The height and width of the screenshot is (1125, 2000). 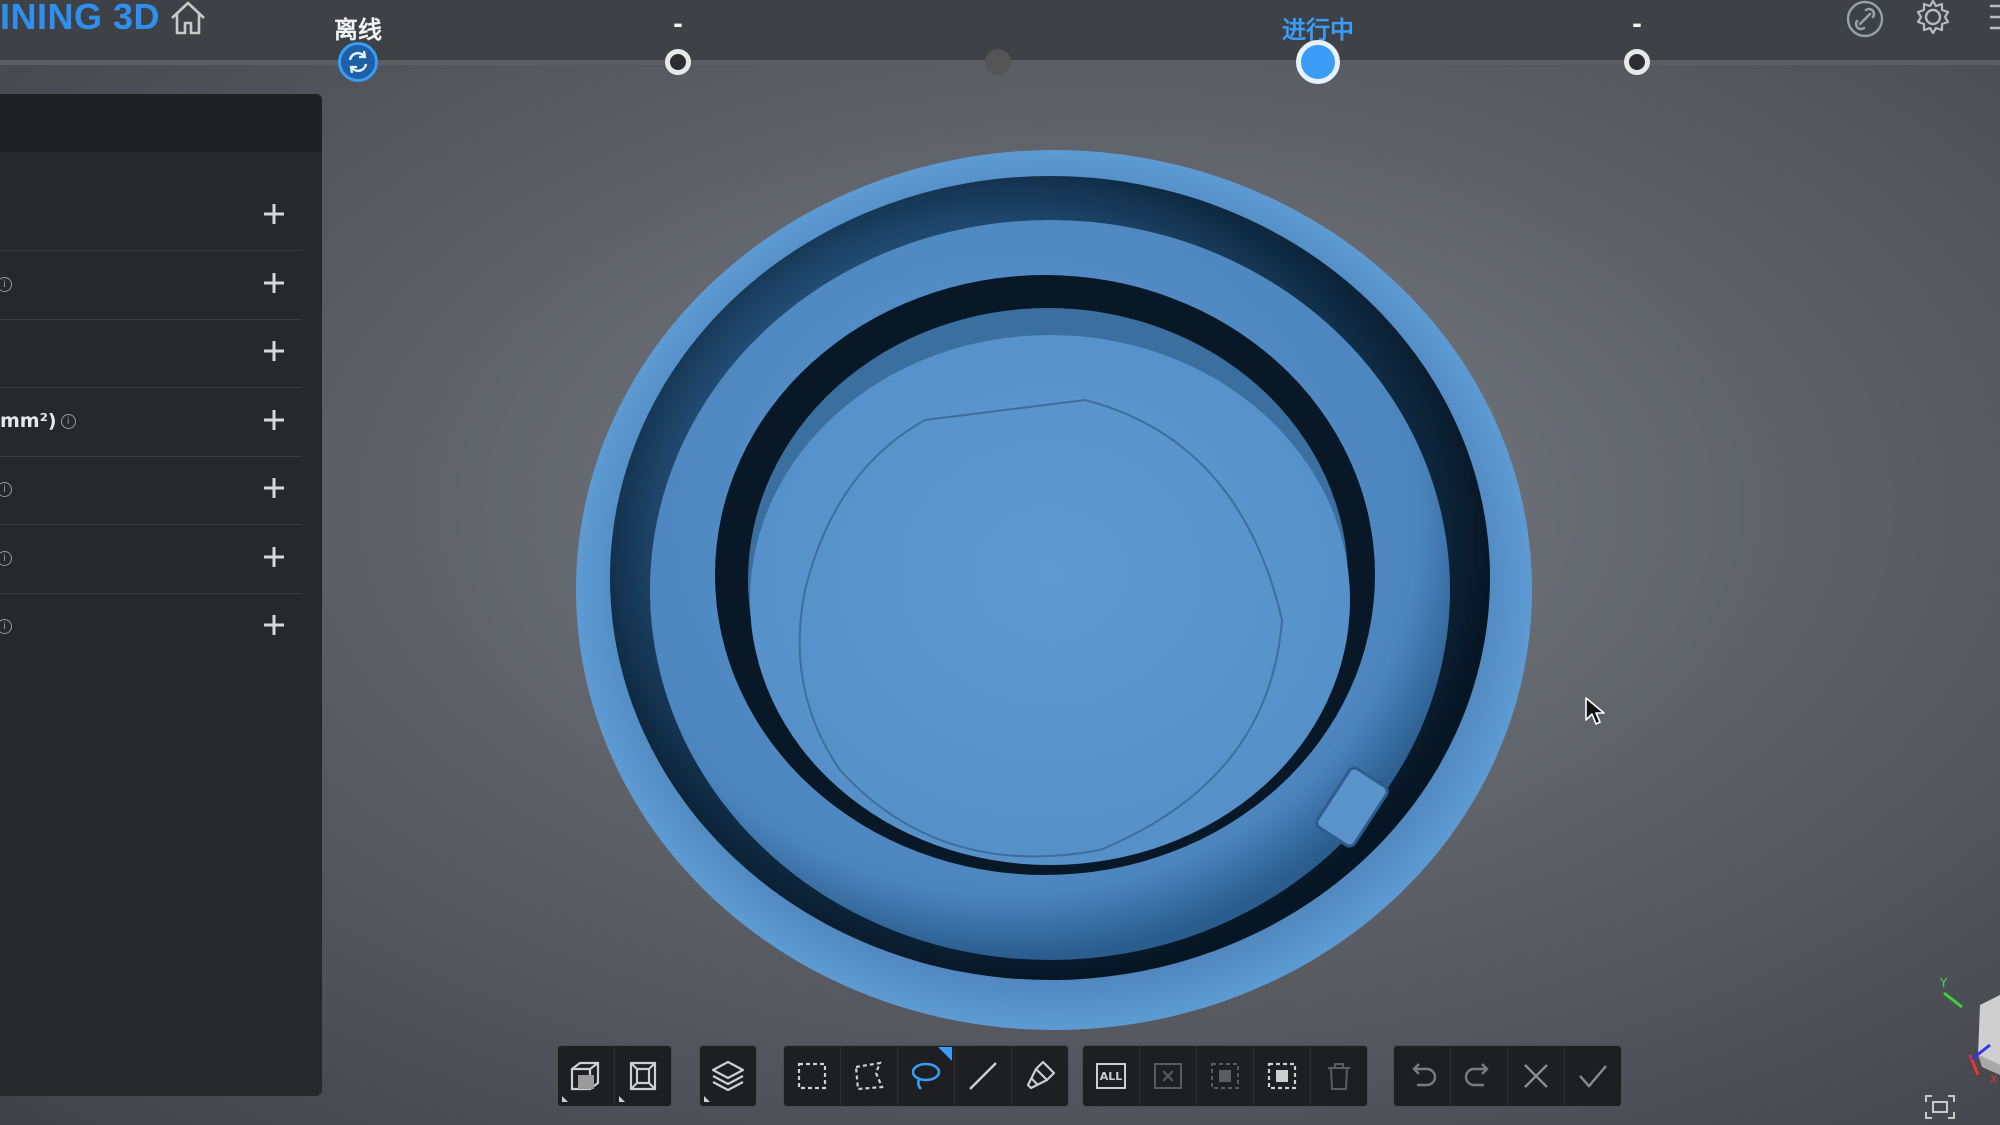 I want to click on add-row-7-button, so click(x=274, y=625).